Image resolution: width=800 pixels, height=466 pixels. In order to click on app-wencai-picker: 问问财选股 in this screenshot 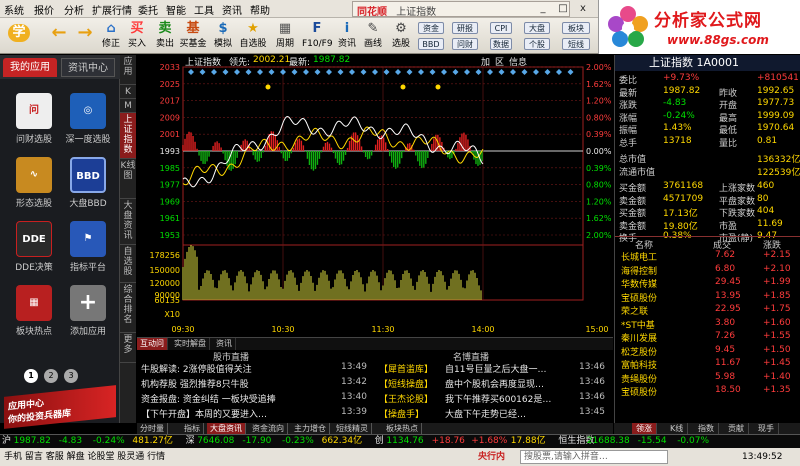, I will do `click(34, 123)`.